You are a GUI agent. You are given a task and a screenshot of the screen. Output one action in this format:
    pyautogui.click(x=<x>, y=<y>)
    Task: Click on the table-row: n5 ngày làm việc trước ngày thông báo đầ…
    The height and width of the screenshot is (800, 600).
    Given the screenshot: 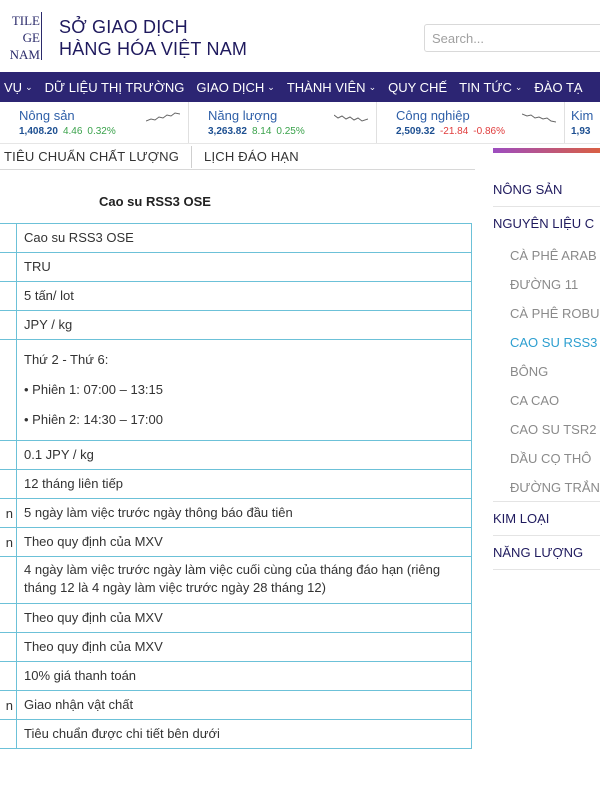 What is the action you would take?
    pyautogui.click(x=236, y=513)
    